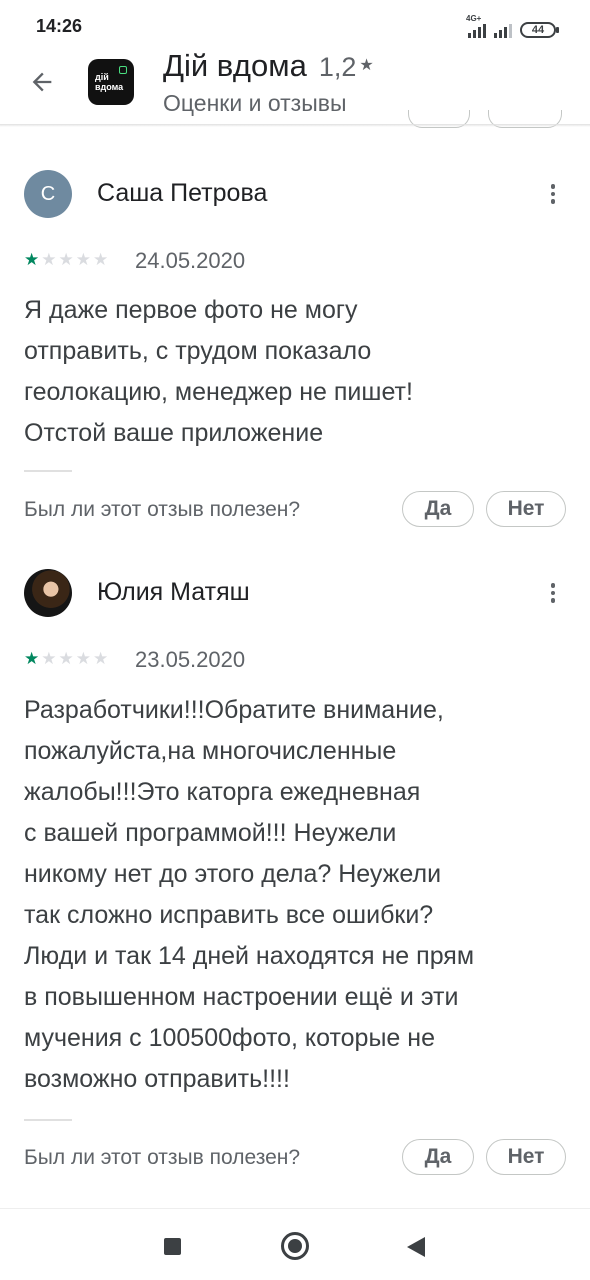 The image size is (590, 1280). I want to click on review-author: Саша Петрова, so click(182, 193).